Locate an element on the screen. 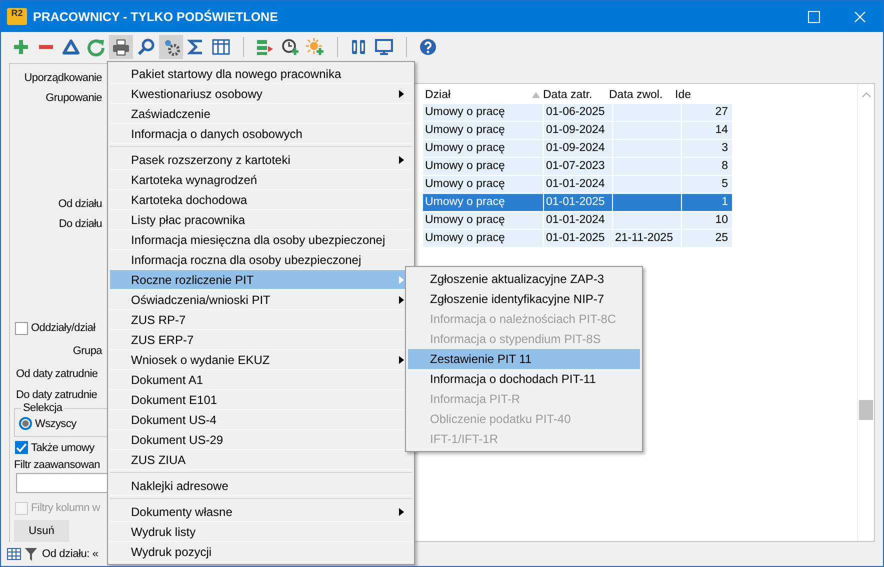  columns-icon is located at coordinates (221, 46).